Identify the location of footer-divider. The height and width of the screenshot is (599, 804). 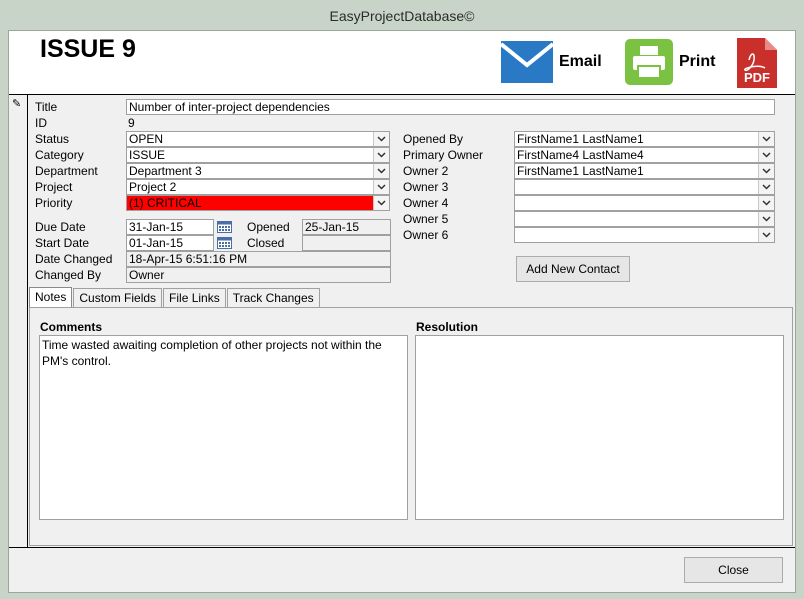
(402, 547).